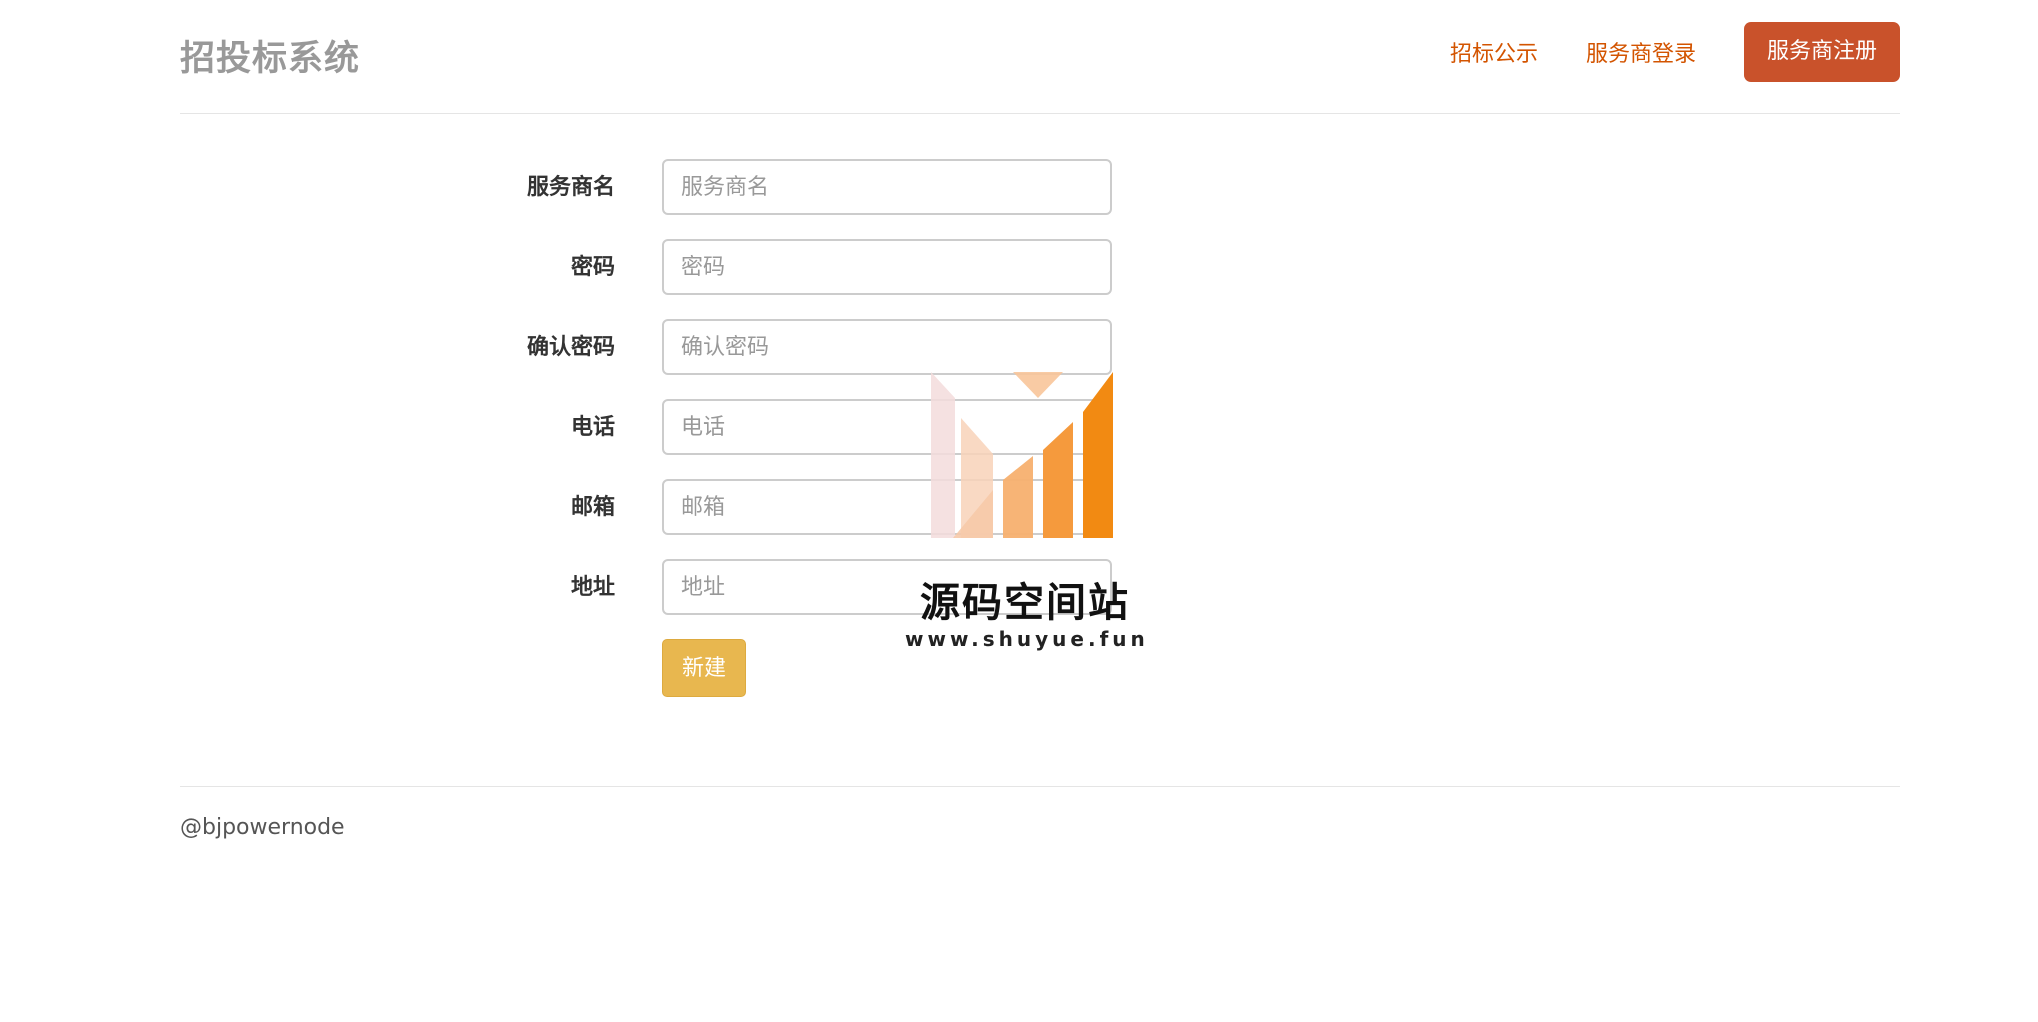  Describe the element at coordinates (887, 267) in the screenshot. I see `password-input` at that location.